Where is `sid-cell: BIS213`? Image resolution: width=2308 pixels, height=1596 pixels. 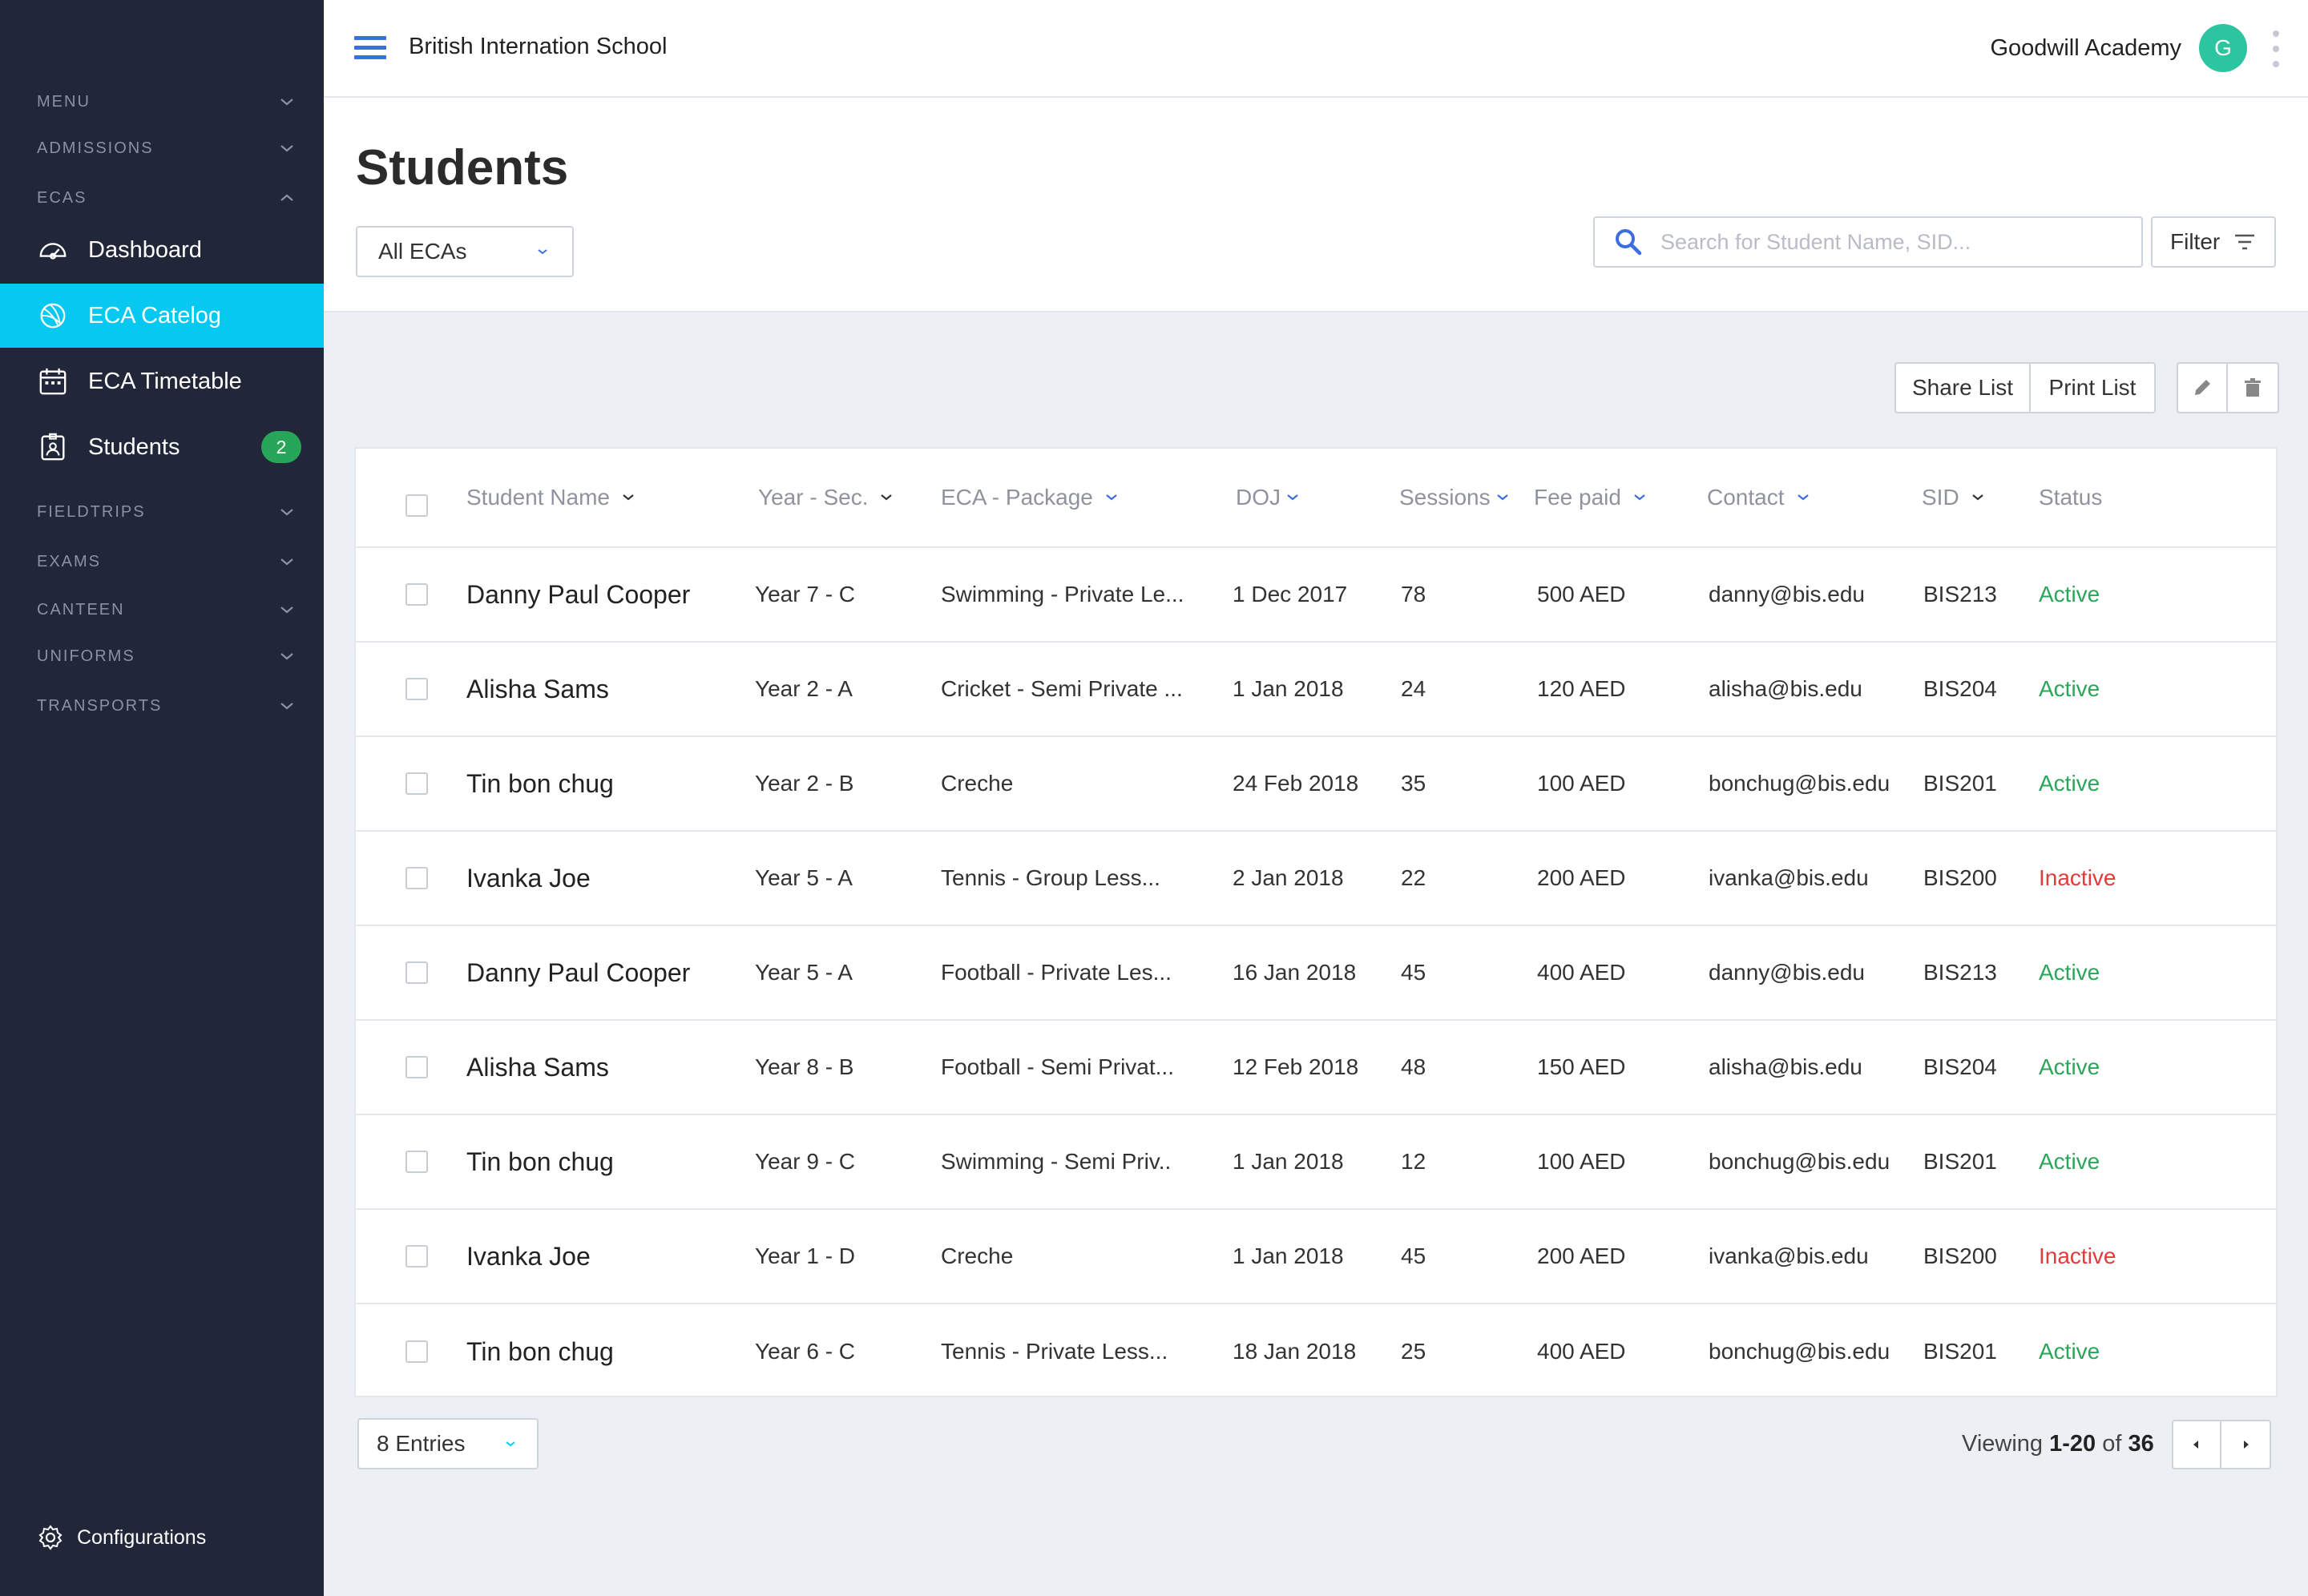
sid-cell: BIS213 is located at coordinates (1960, 972).